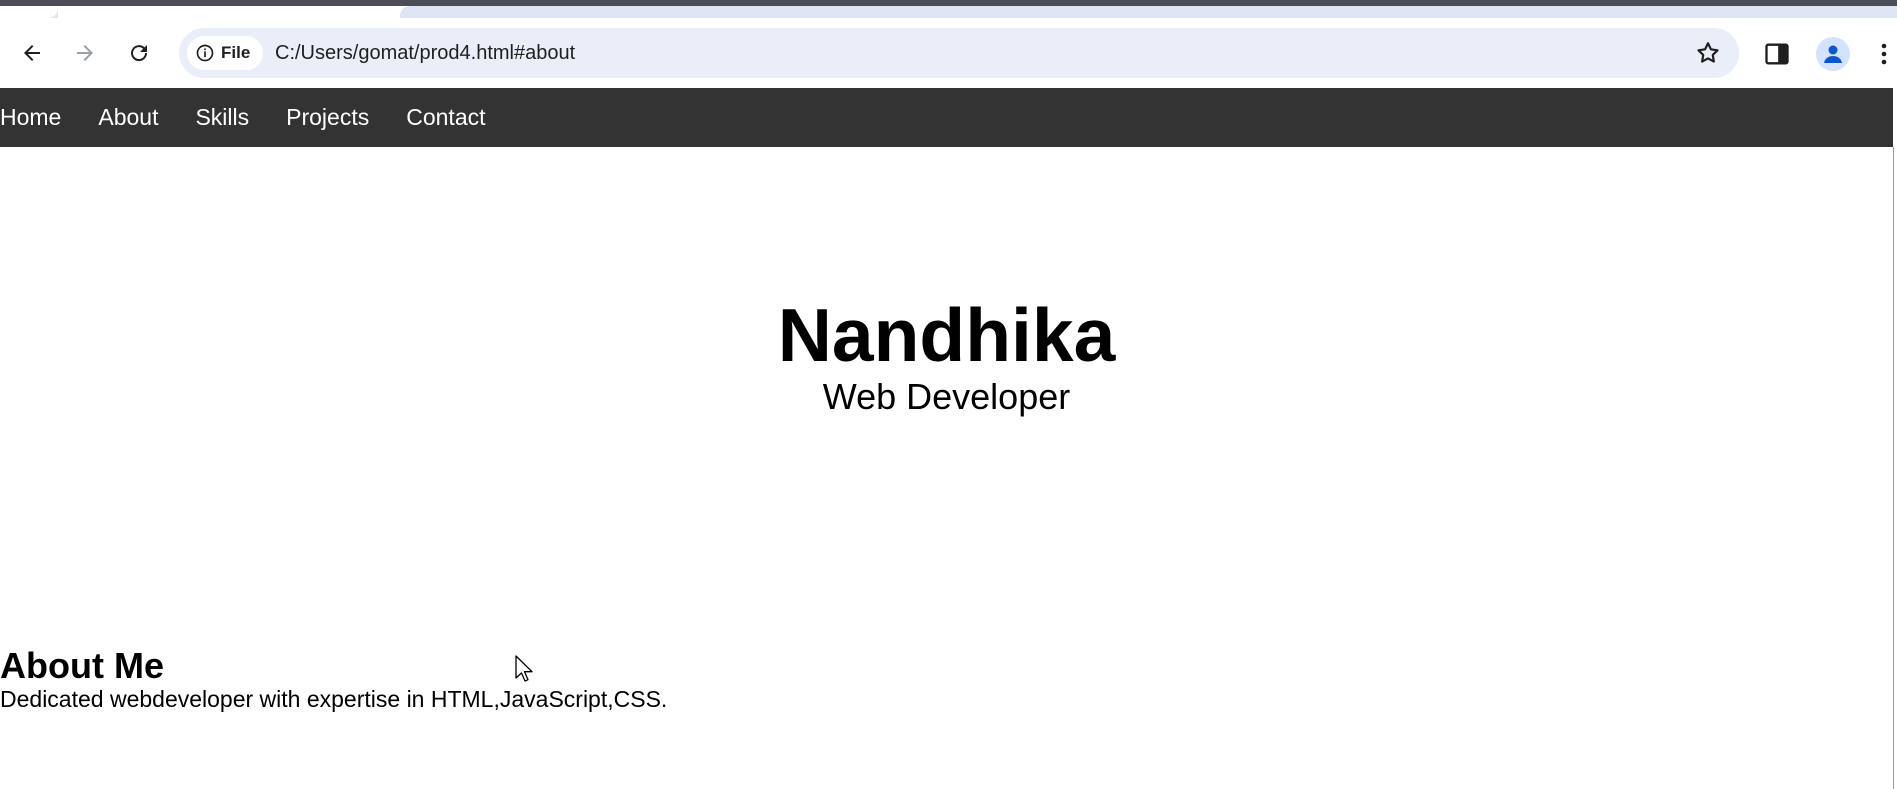 The image size is (1897, 789). I want to click on tab-strip, so click(948, 9).